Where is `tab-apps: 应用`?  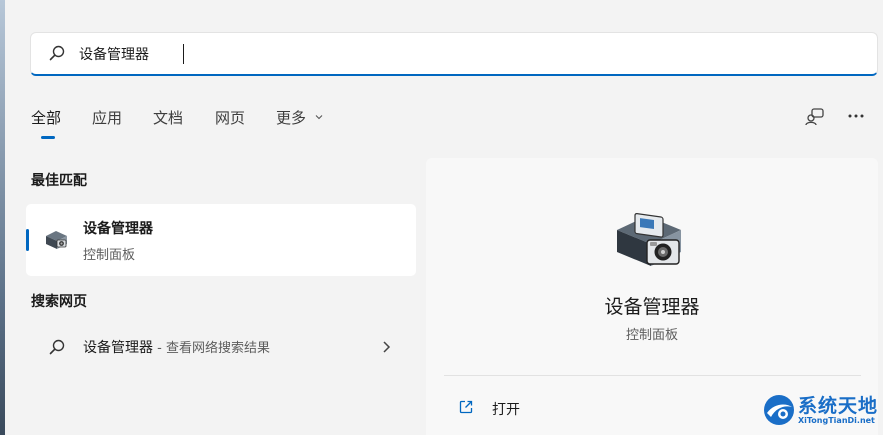
tab-apps: 应用 is located at coordinates (107, 117).